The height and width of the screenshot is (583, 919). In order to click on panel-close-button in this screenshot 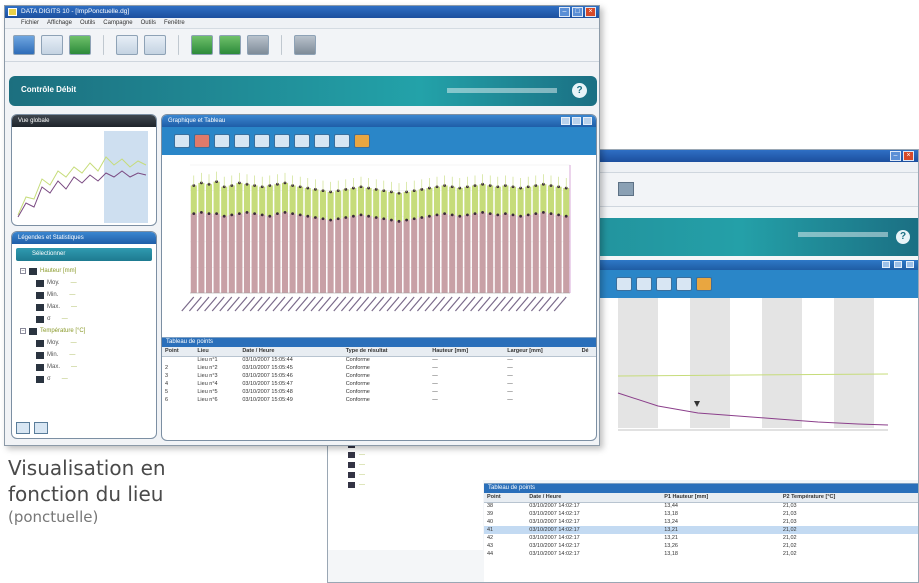, I will do `click(910, 264)`.